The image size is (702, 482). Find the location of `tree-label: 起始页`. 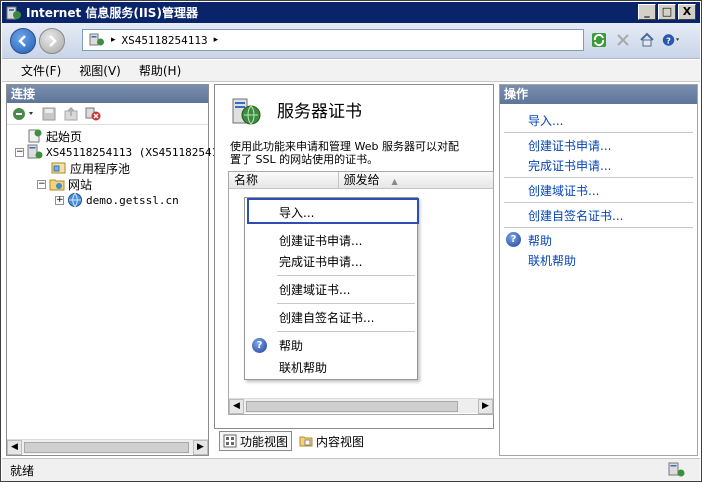

tree-label: 起始页 is located at coordinates (64, 136).